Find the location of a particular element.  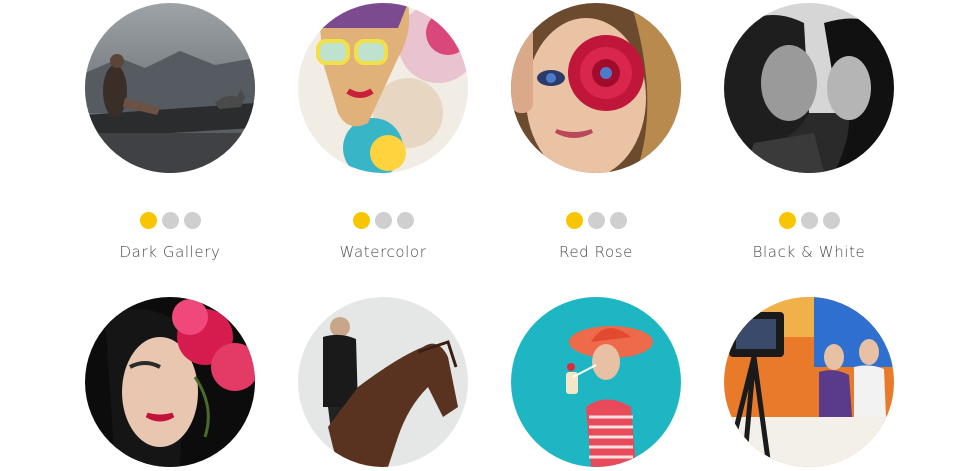

gallery-label: Watercolor is located at coordinates (383, 252).